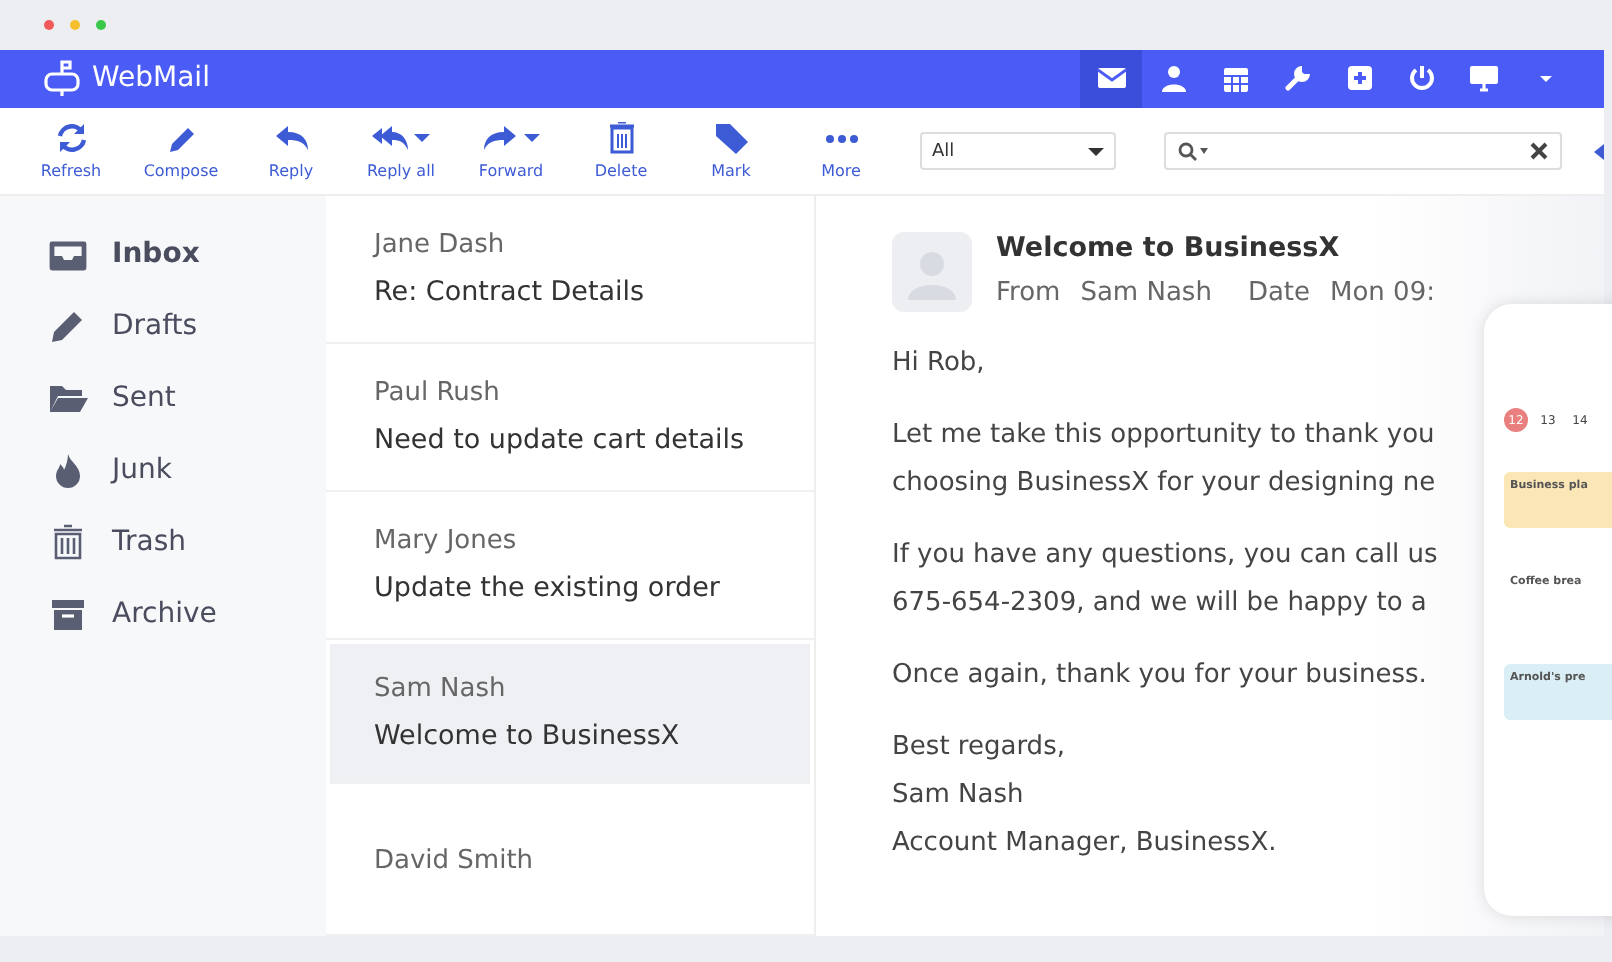 The width and height of the screenshot is (1612, 962). What do you see at coordinates (291, 138) in the screenshot?
I see `reply-arrow-icon` at bounding box center [291, 138].